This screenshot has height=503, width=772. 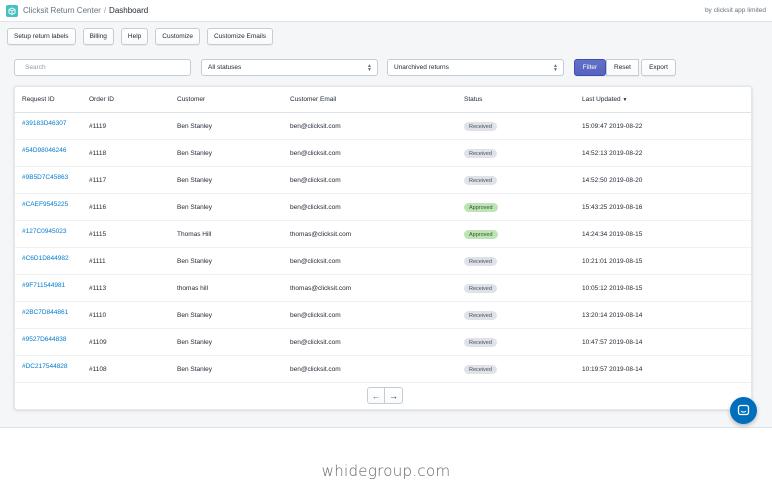 I want to click on column-customer-email: Customer Email, so click(x=313, y=99).